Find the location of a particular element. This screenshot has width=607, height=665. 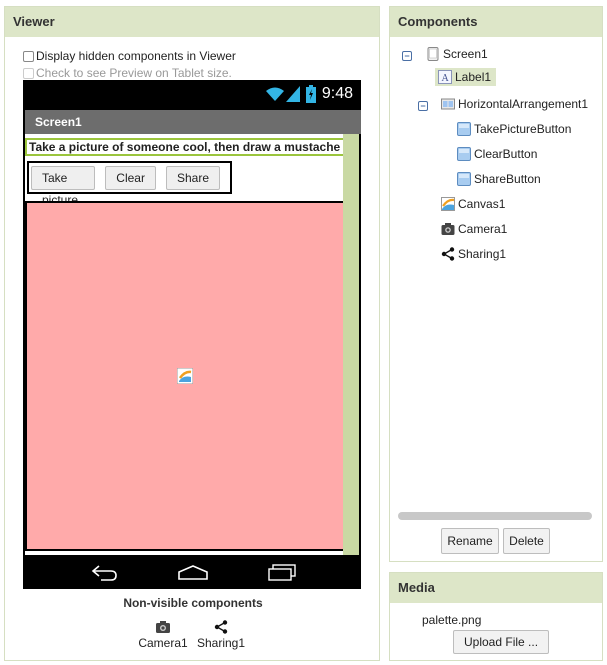

share-button: Share is located at coordinates (192, 177).